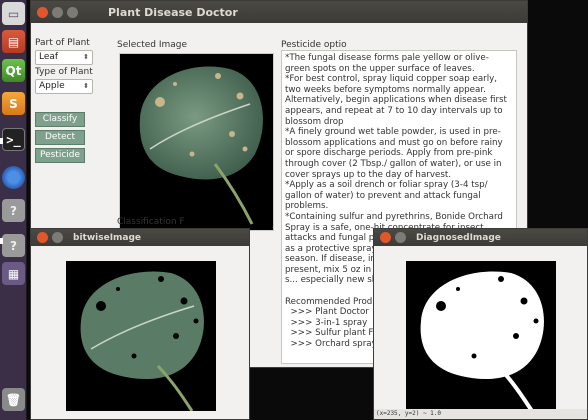  I want to click on pesticide-options-label: Pesticide optio, so click(314, 45).